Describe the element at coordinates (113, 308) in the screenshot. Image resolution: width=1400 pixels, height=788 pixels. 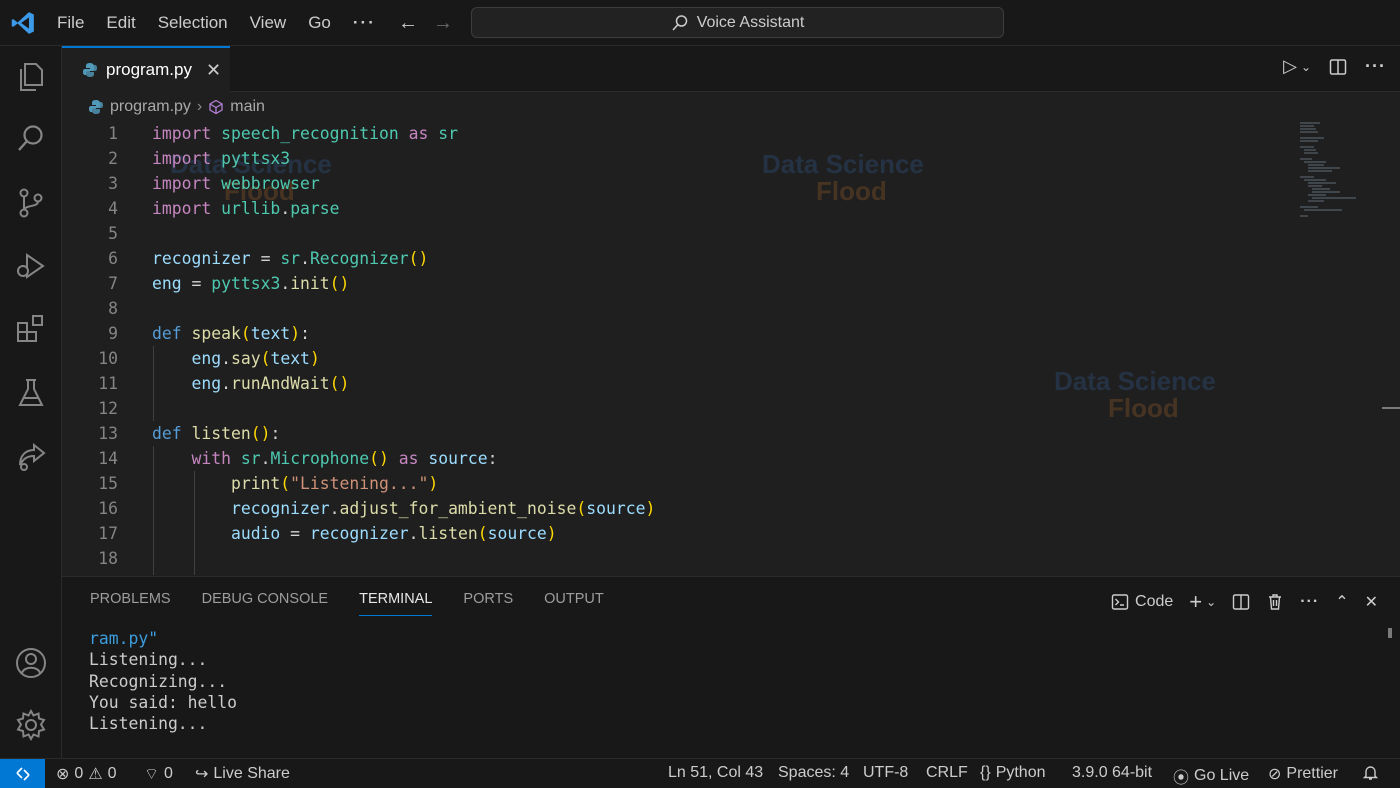
I see `code-line: 8` at that location.